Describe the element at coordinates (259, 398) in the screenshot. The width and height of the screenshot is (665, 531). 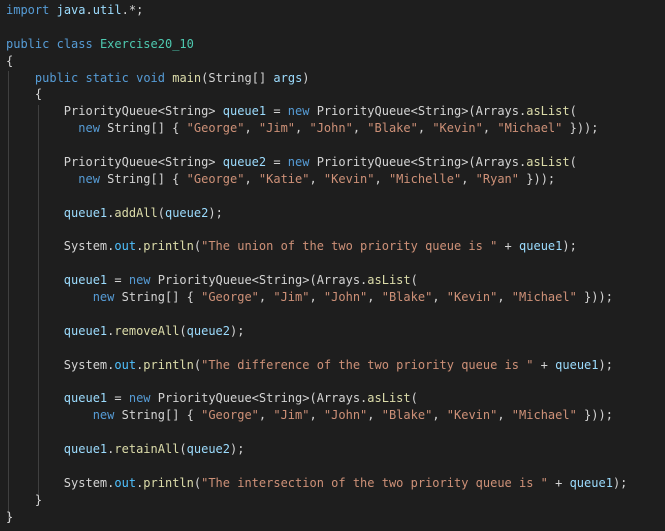
I see `code-token: PriorityQueue<String>(Arrays.` at that location.